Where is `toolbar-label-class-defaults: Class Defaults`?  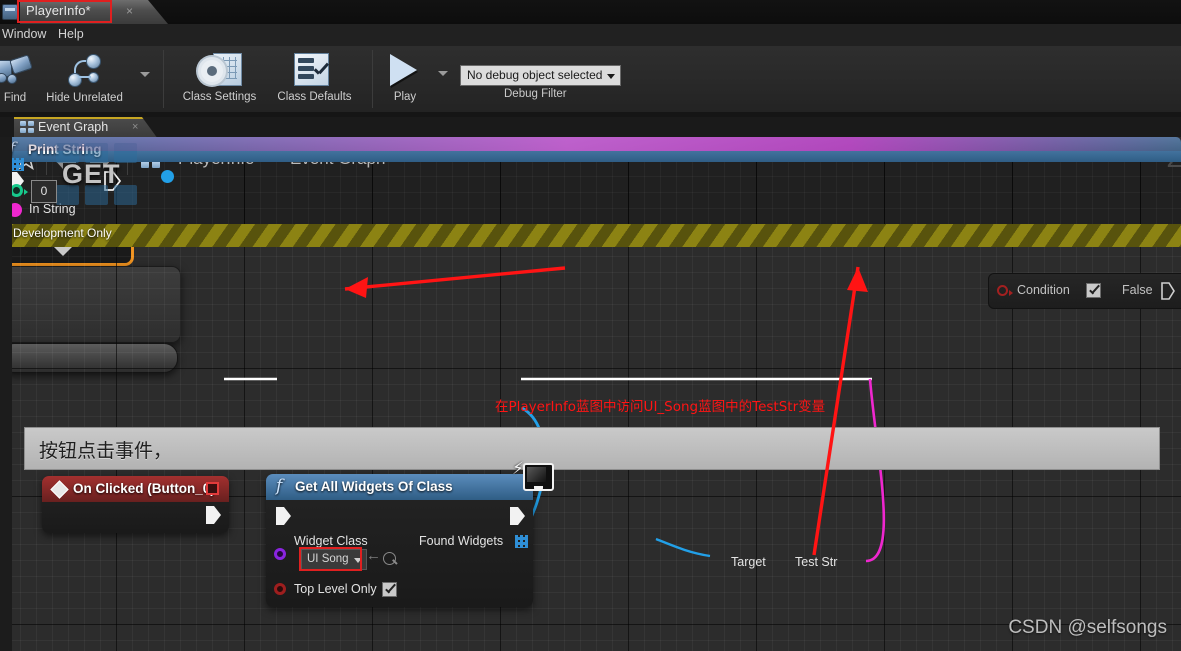 toolbar-label-class-defaults: Class Defaults is located at coordinates (314, 97).